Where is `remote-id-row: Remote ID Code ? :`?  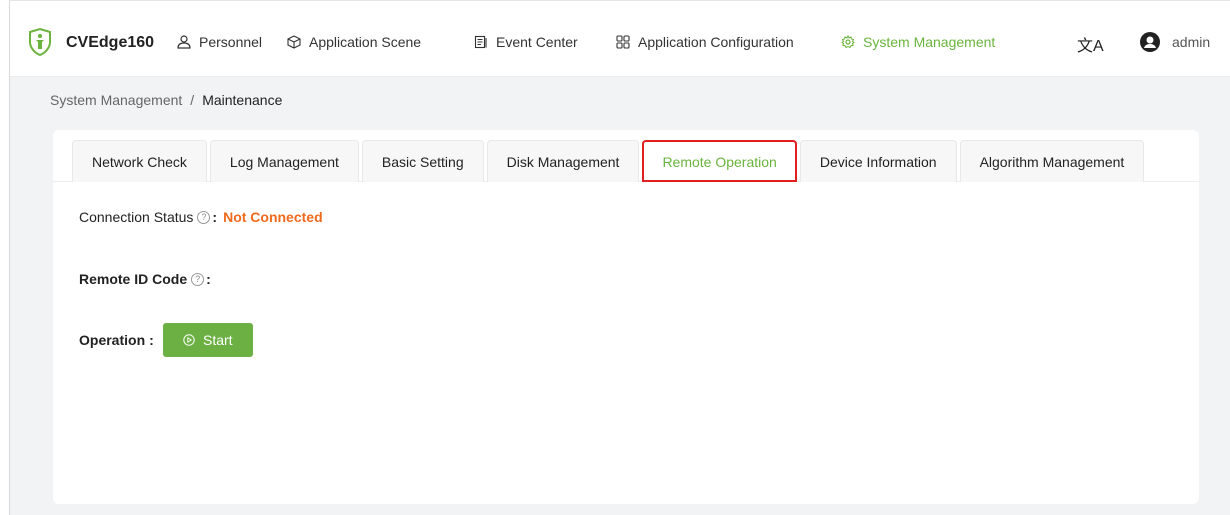 remote-id-row: Remote ID Code ? : is located at coordinates (145, 279).